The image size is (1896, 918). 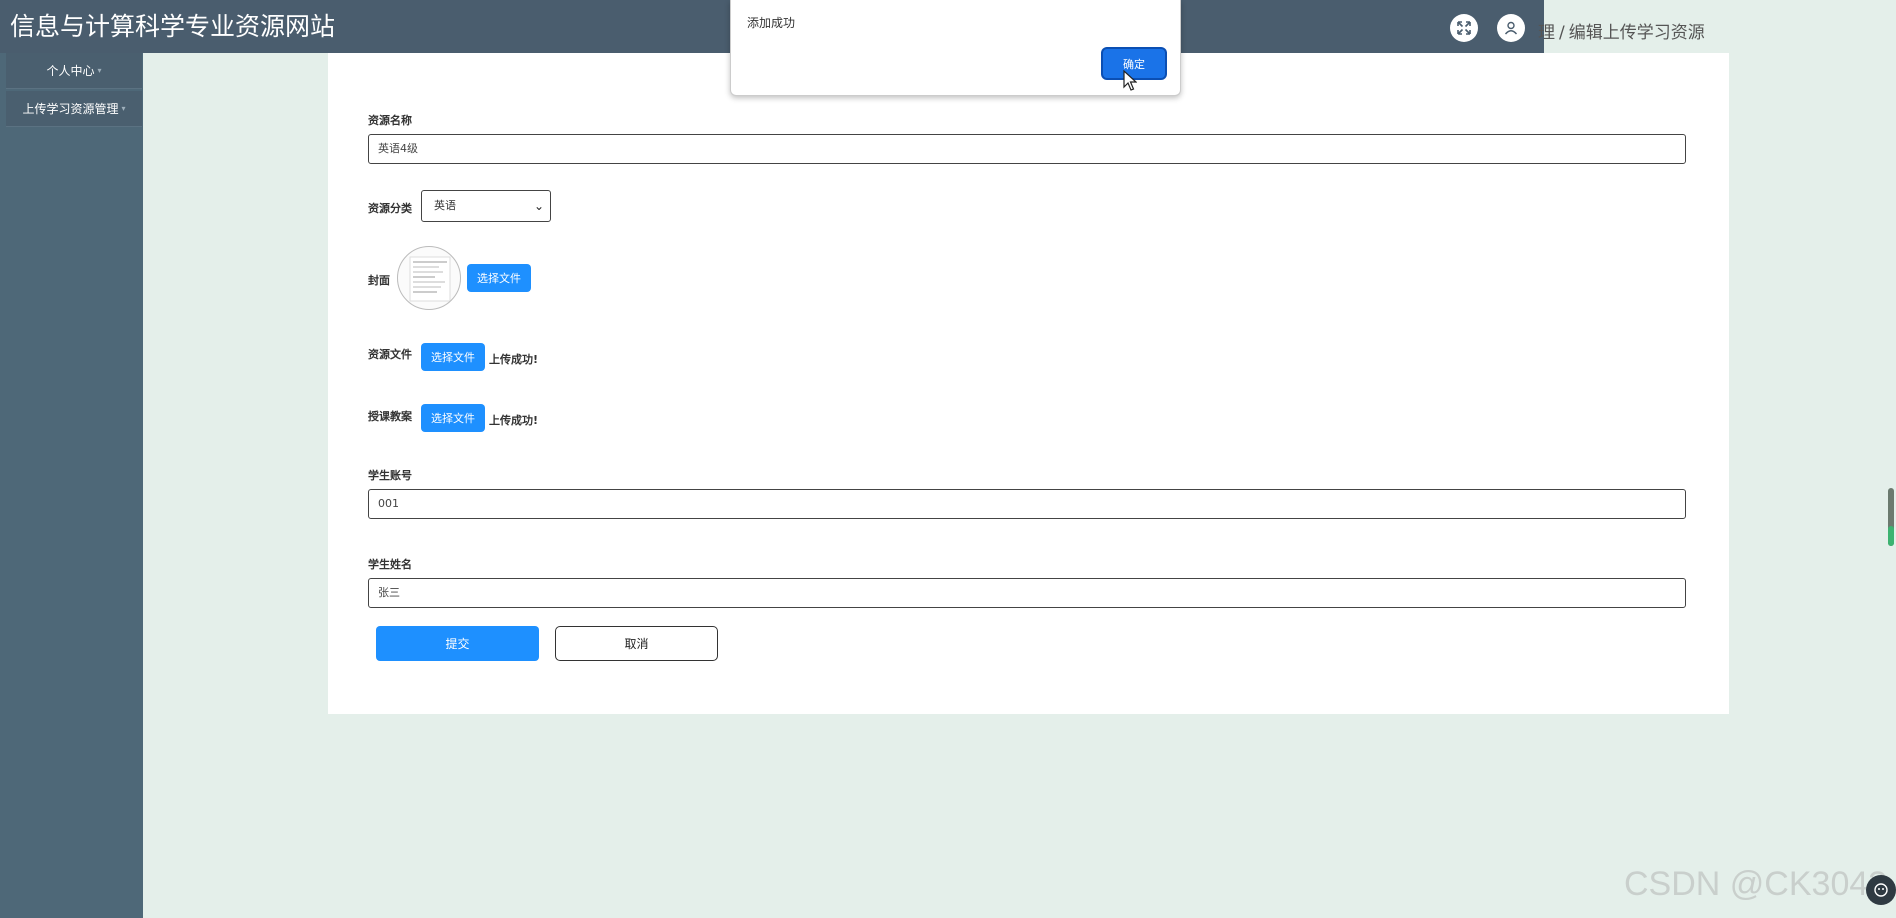 I want to click on breadcrumb-current: 编辑上传学习资源, so click(x=1636, y=33).